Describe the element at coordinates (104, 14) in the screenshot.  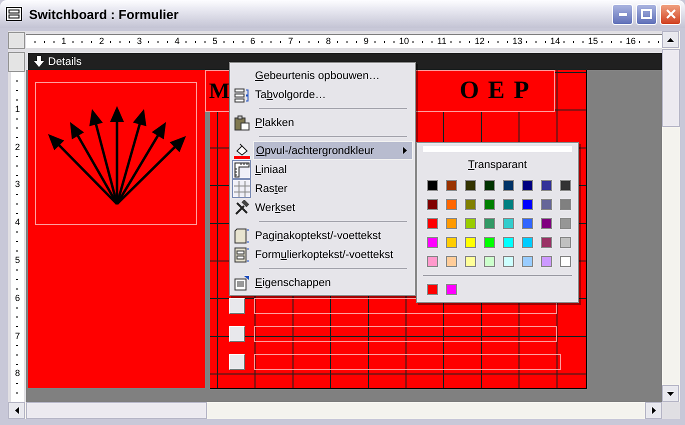
I see `window-title: Switchboard : Formulier` at that location.